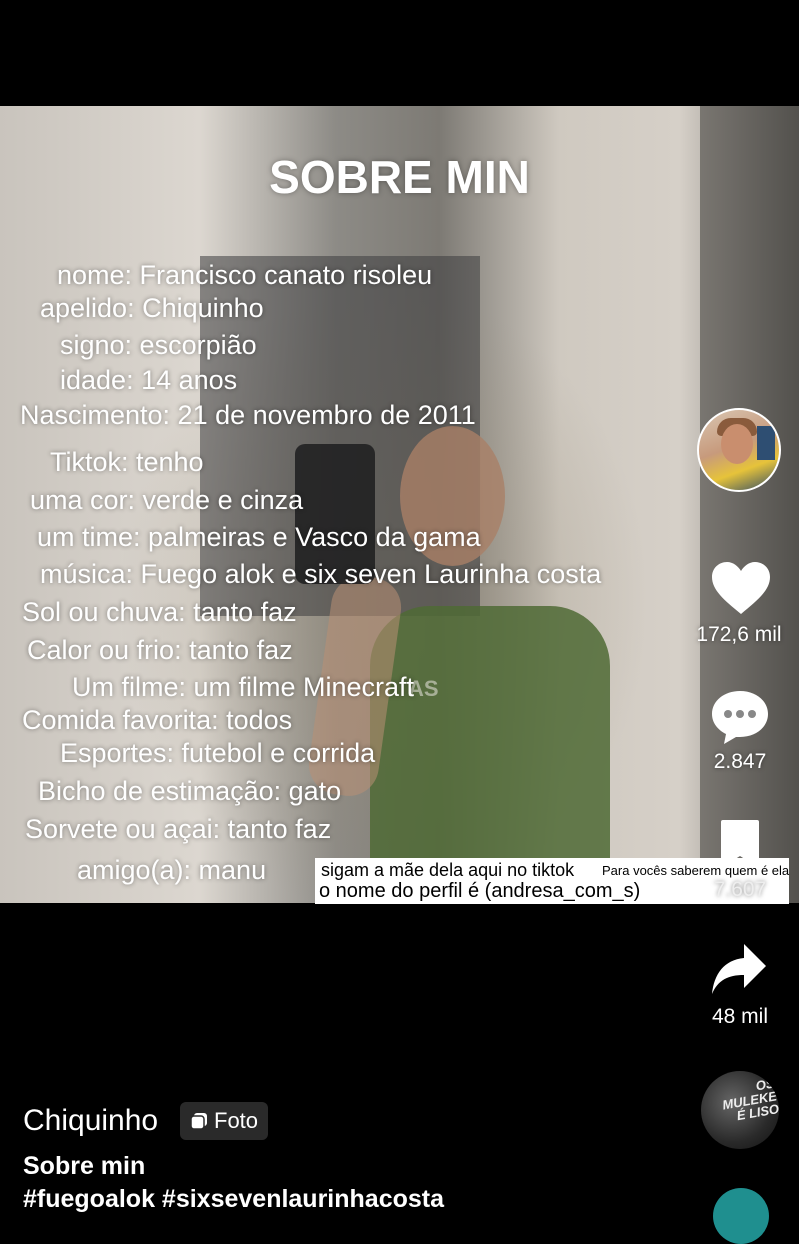  I want to click on like-count: 172,6 mil, so click(739, 634).